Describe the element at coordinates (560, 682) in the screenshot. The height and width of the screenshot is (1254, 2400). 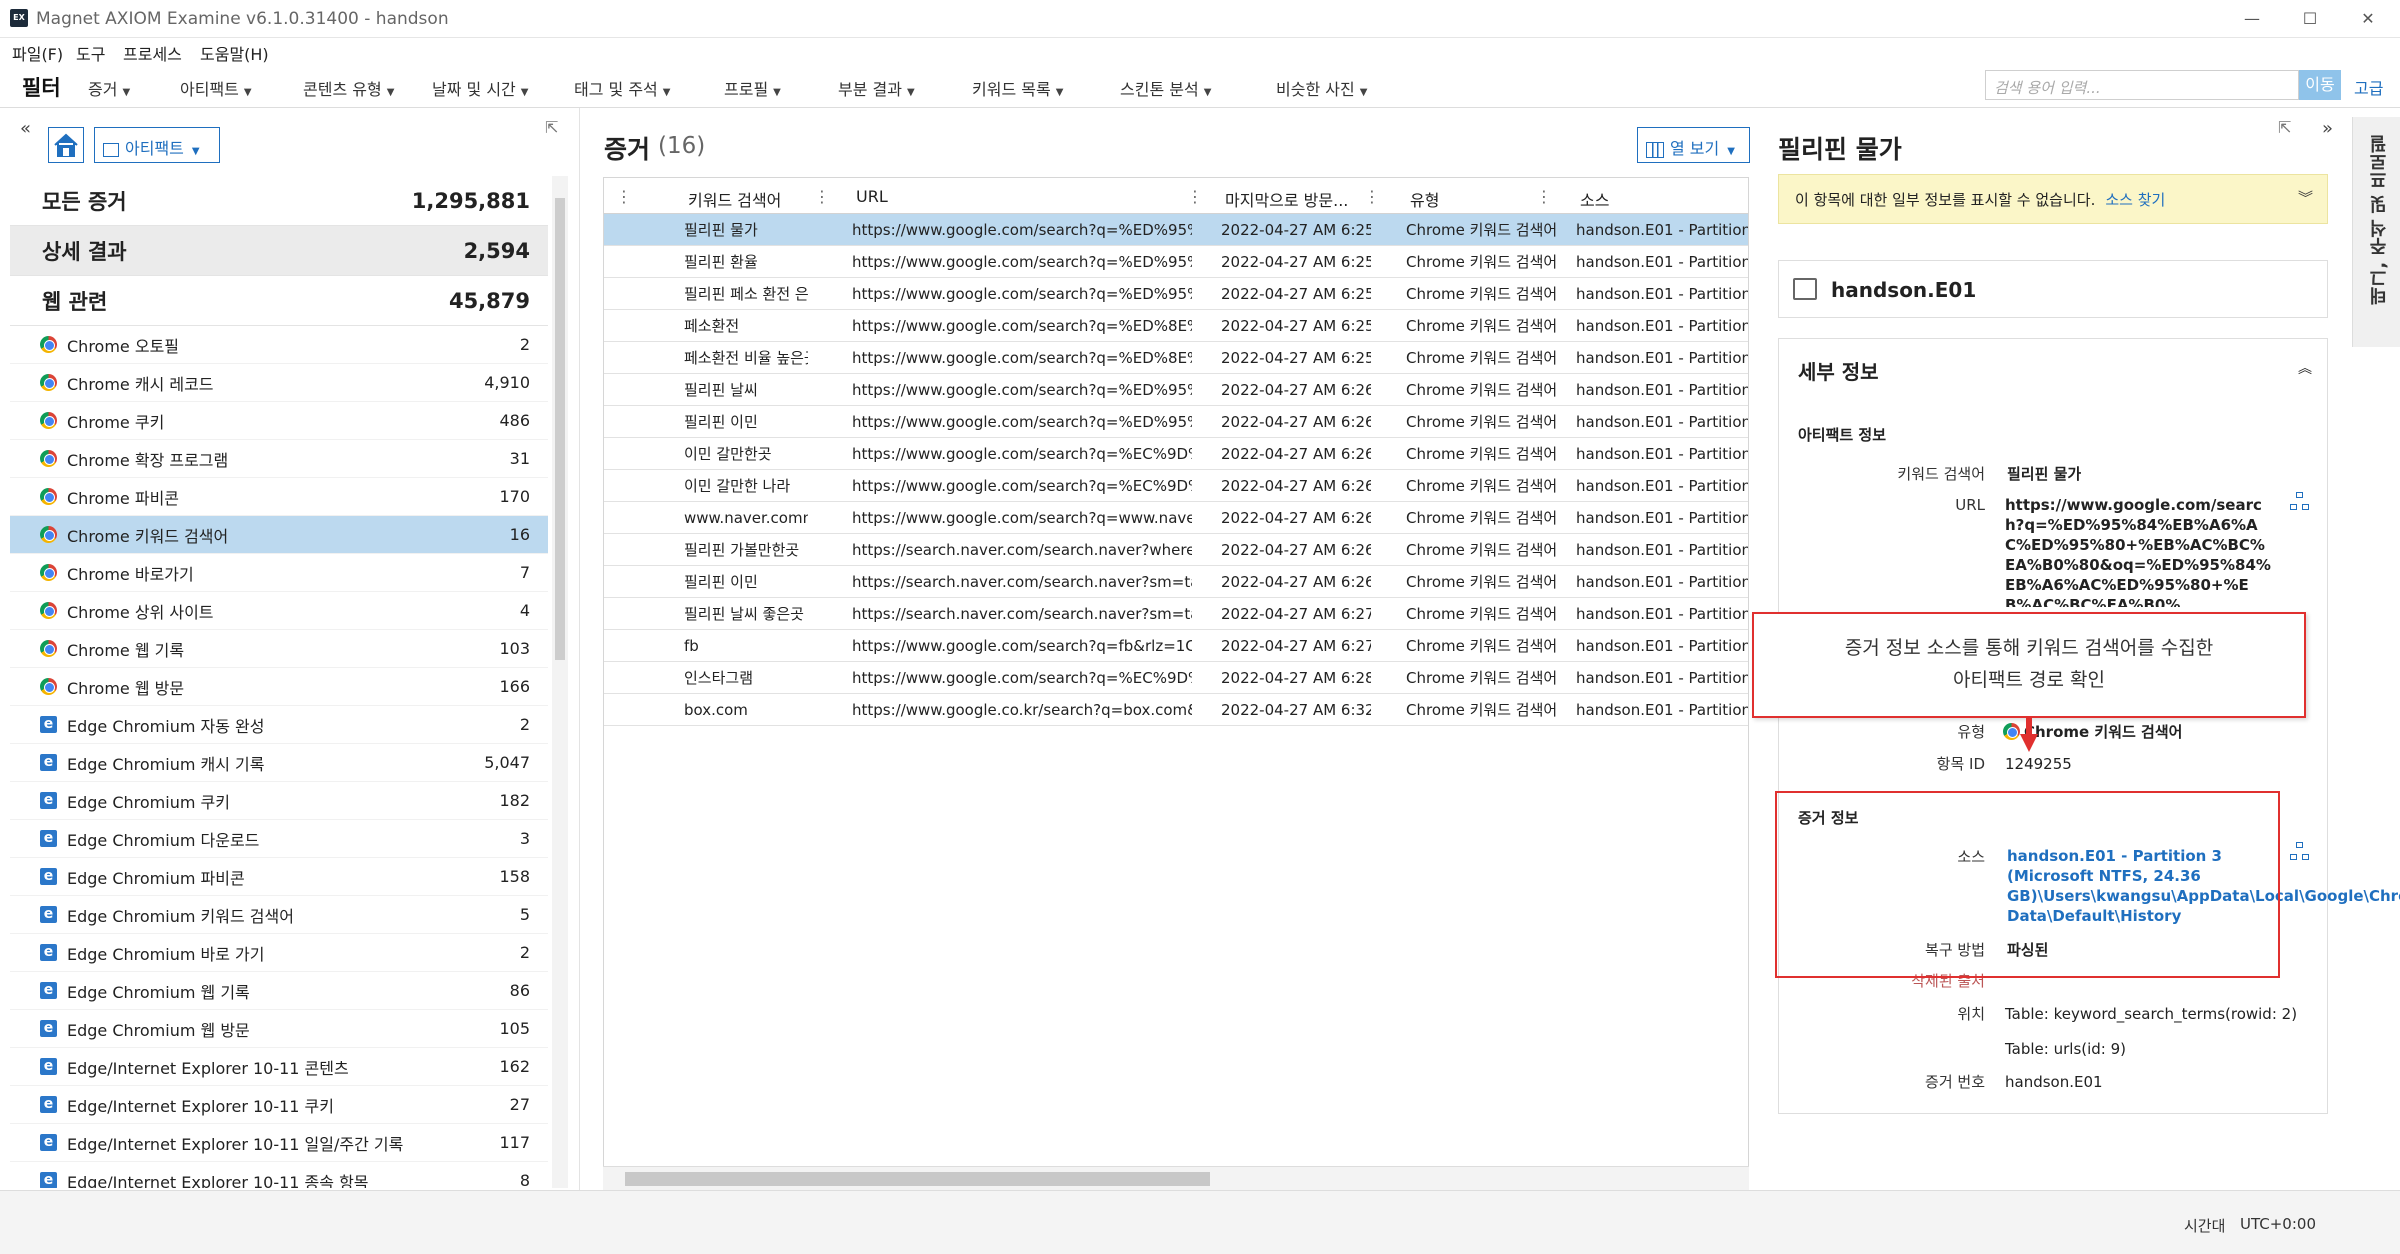
I see `left-scrollbar` at that location.